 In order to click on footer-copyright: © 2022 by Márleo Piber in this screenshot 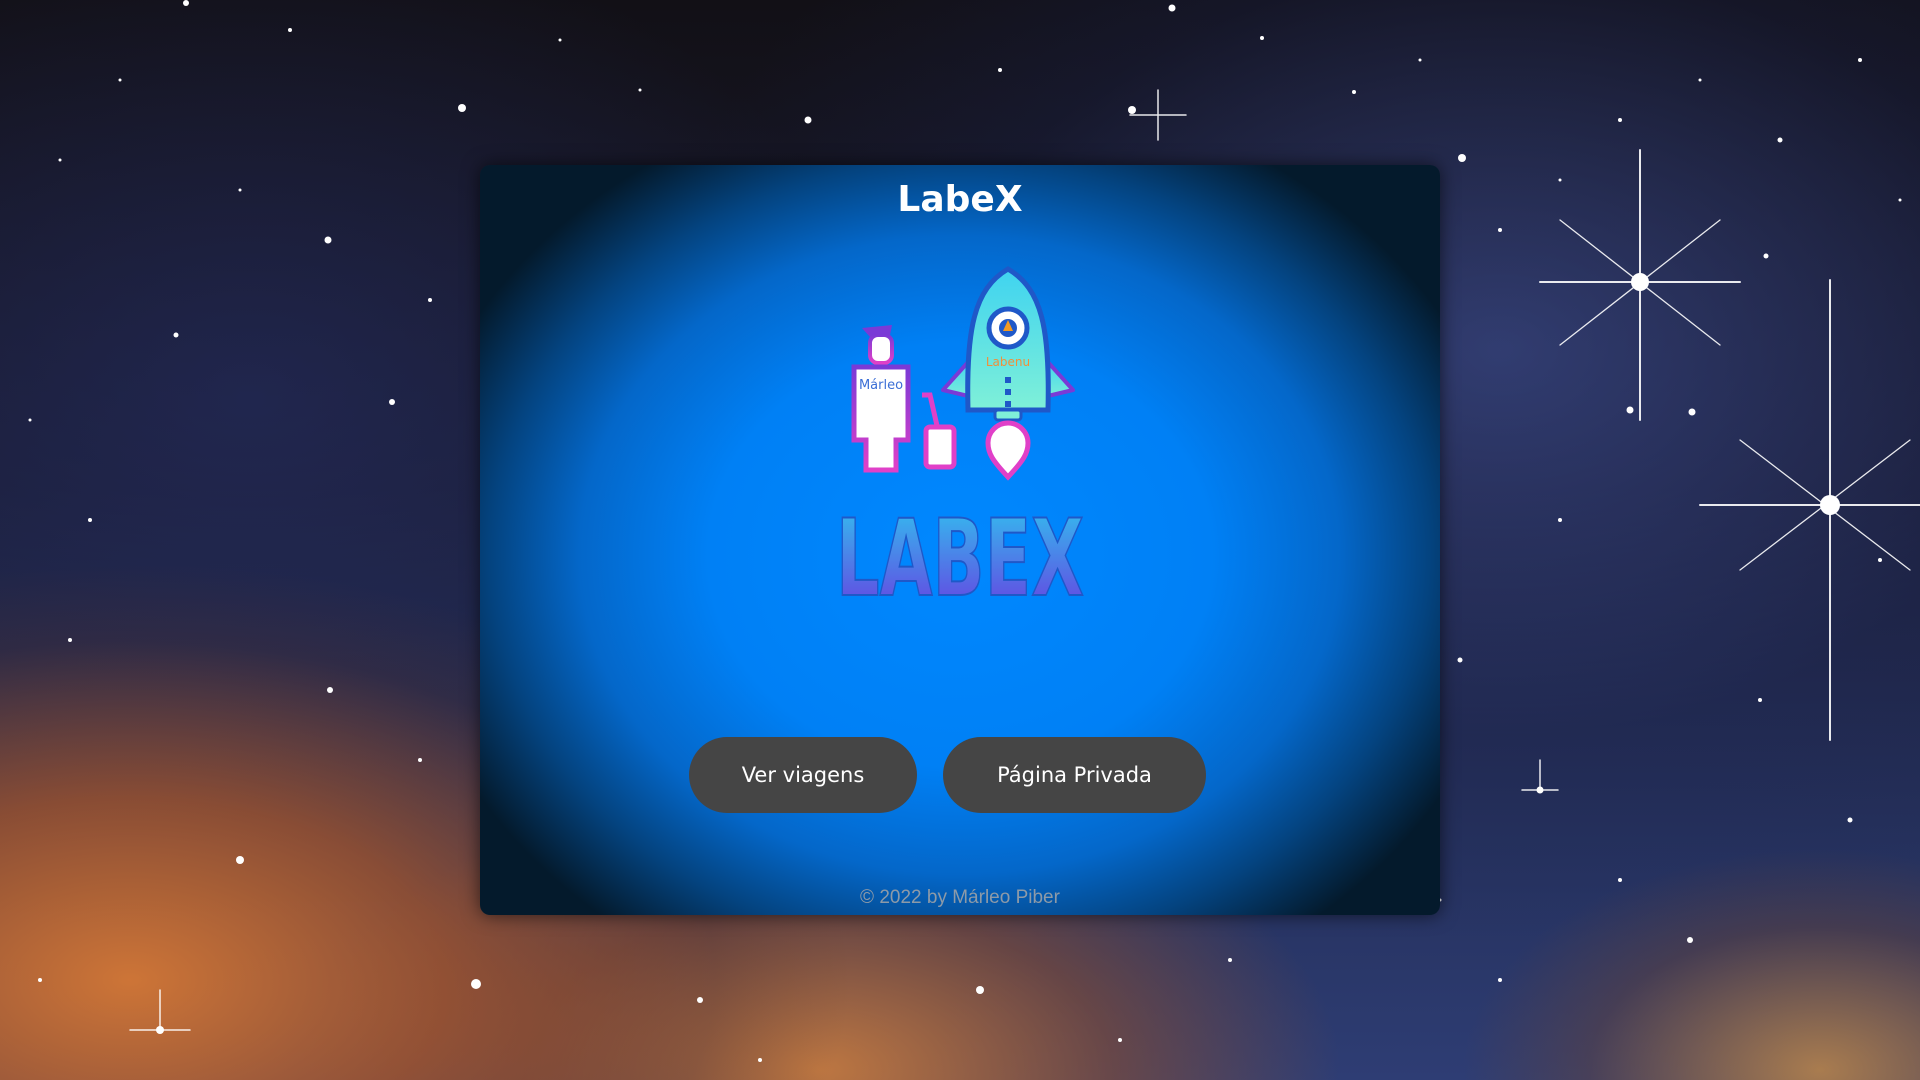, I will do `click(960, 897)`.